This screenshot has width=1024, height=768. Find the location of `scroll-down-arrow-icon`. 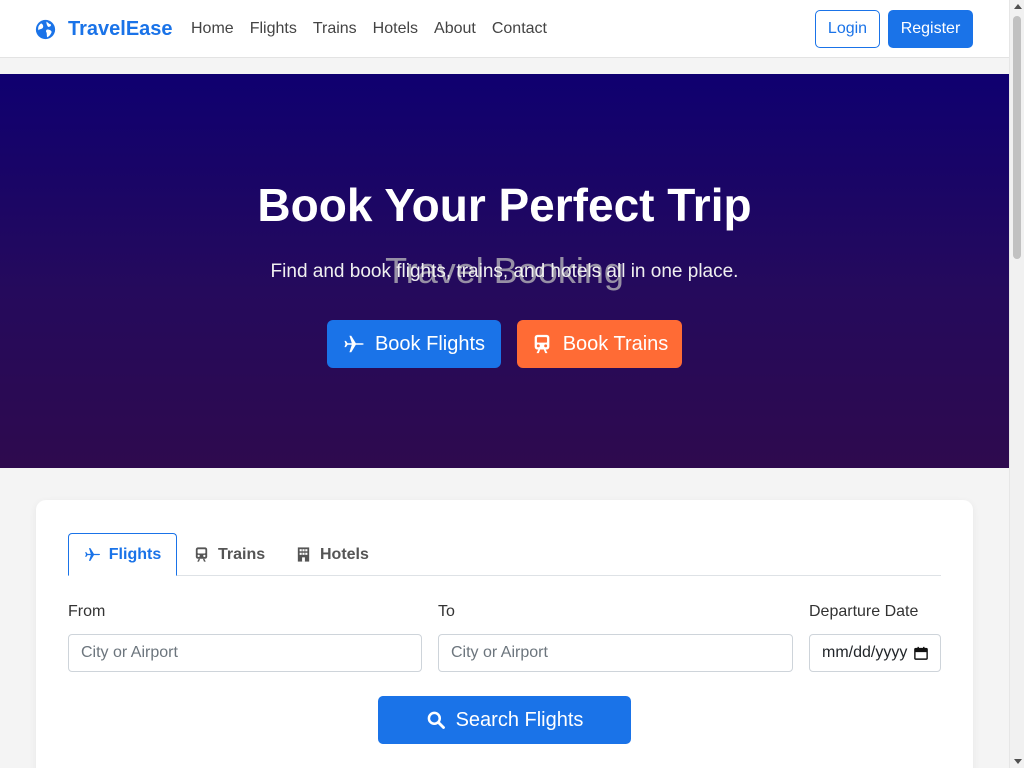

scroll-down-arrow-icon is located at coordinates (1018, 761).